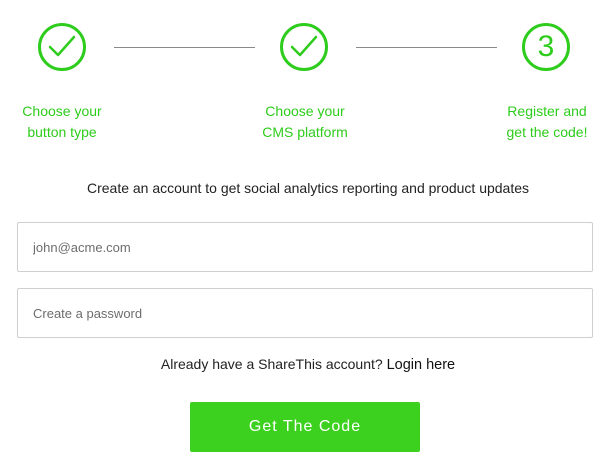 This screenshot has height=466, width=616. Describe the element at coordinates (547, 122) in the screenshot. I see `step-3-label: Register and get the code!` at that location.